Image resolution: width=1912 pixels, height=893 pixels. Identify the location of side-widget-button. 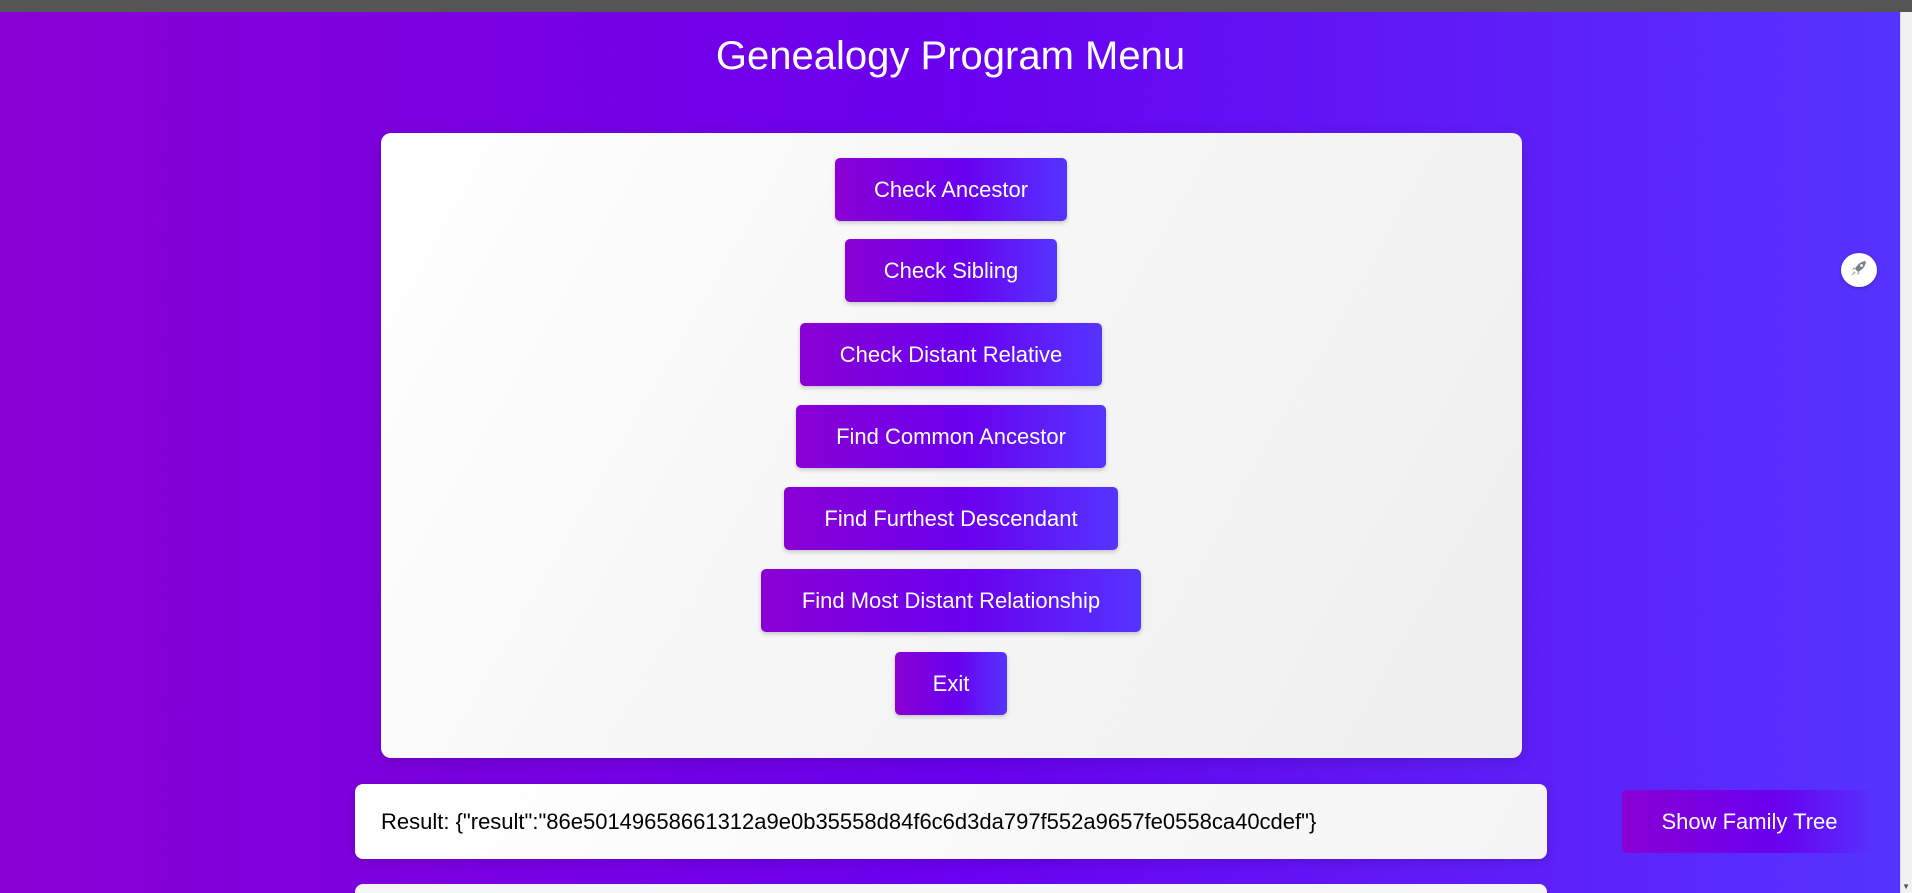
(1859, 270).